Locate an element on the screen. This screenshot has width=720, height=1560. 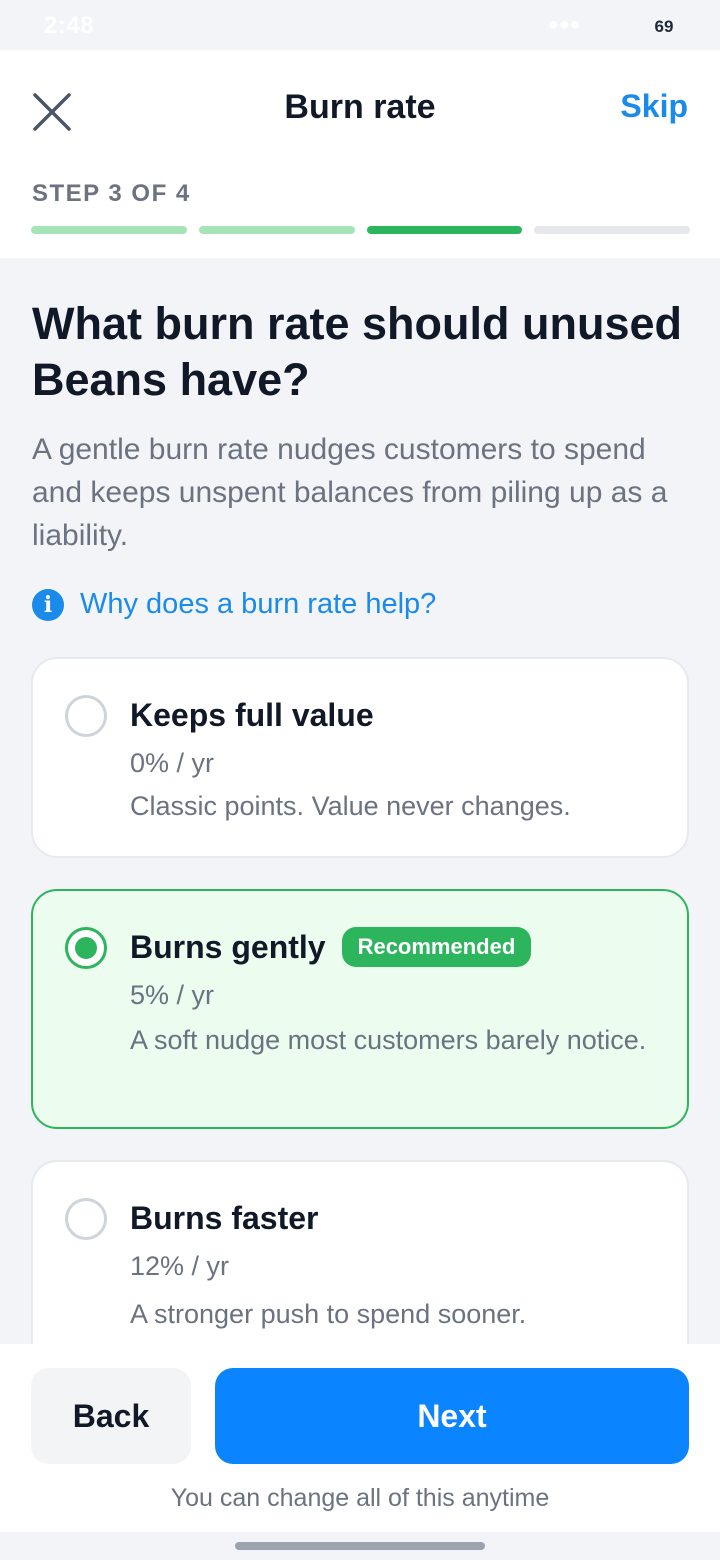
option-title: Burns faster is located at coordinates (224, 1218).